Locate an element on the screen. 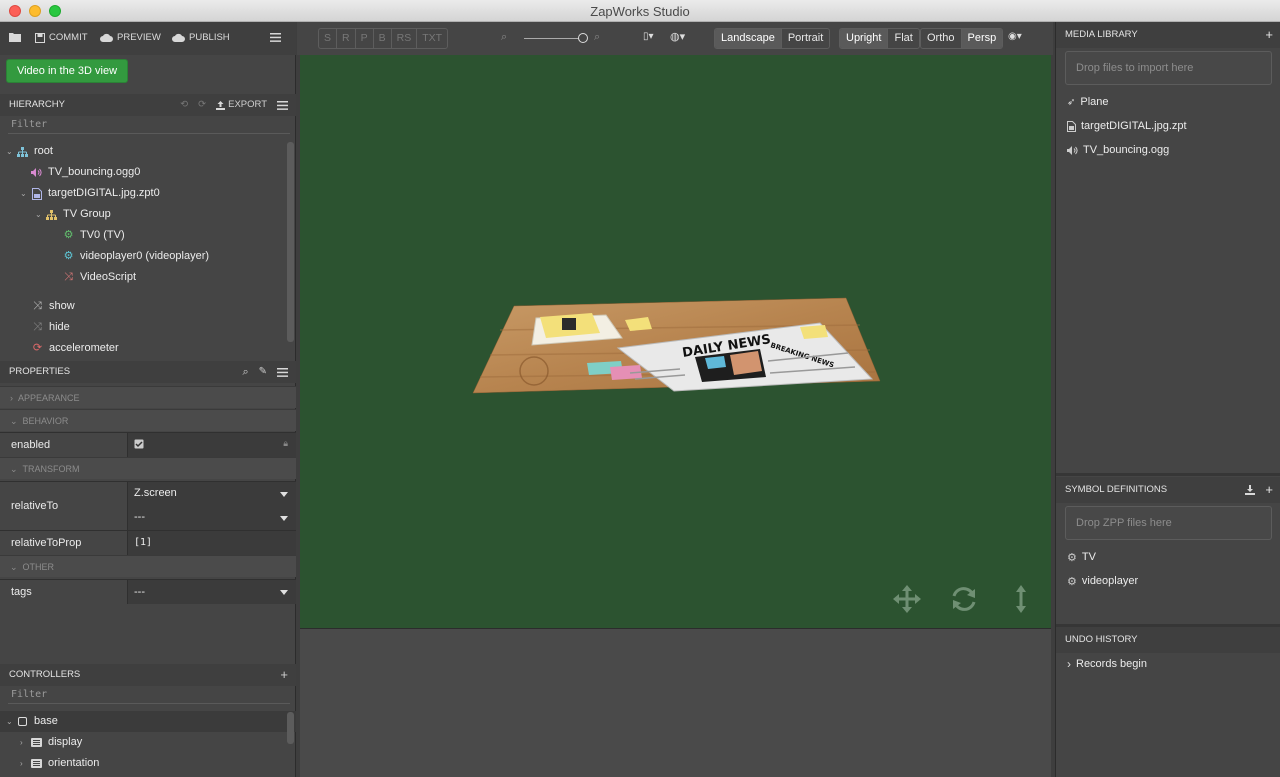 The image size is (1280, 777). move-gizmo-icon is located at coordinates (907, 599).